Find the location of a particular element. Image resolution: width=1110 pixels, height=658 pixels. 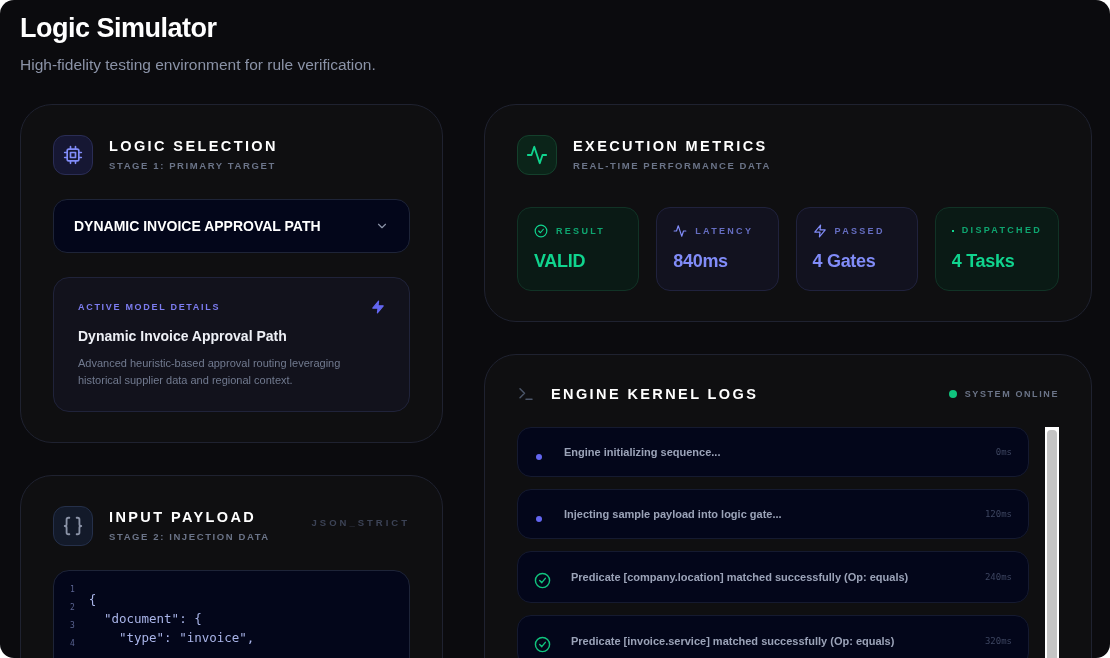

metric-value: 4 Tasks is located at coordinates (983, 261).